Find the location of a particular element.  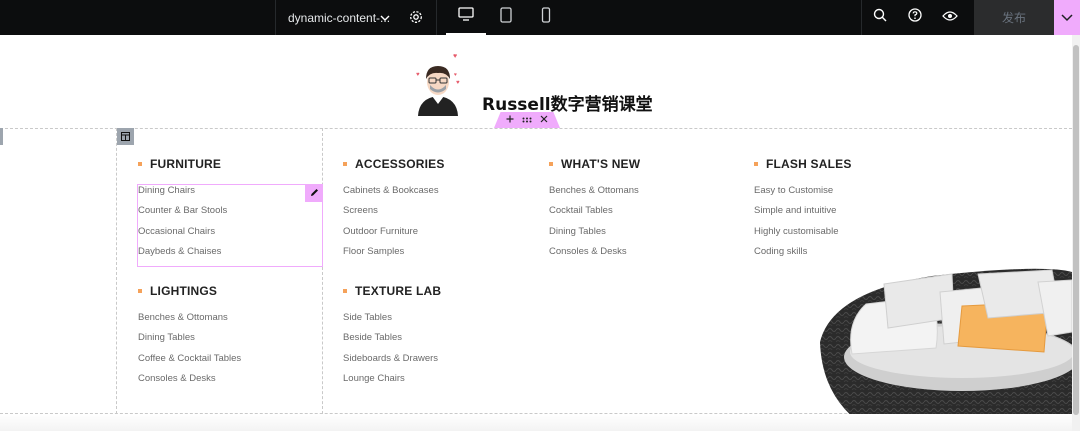

mobile-icon is located at coordinates (546, 17).